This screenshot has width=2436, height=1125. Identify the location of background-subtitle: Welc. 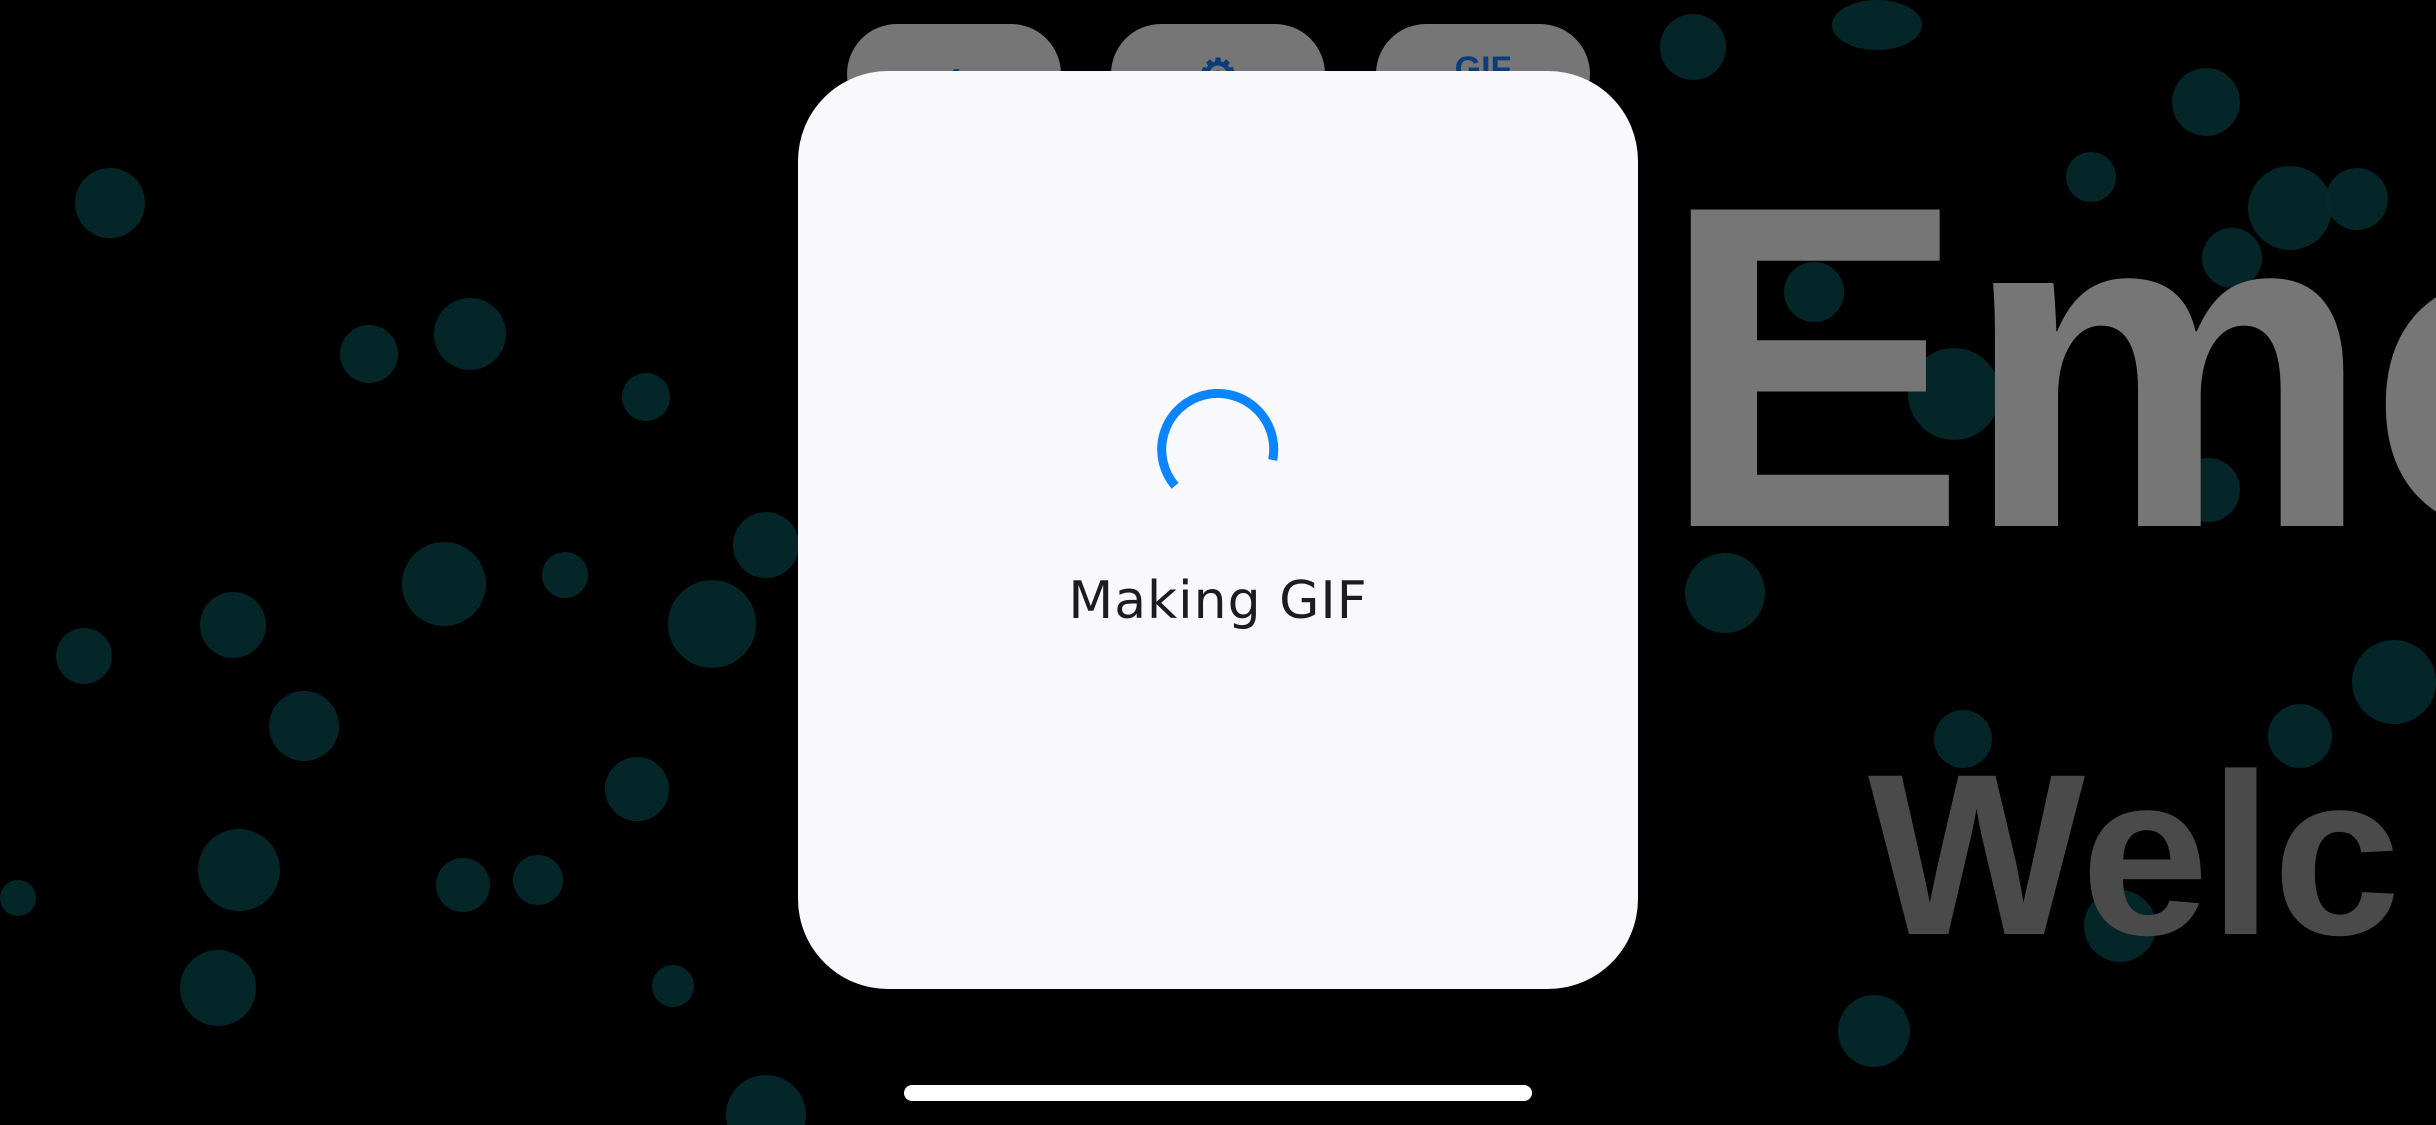
(2134, 854).